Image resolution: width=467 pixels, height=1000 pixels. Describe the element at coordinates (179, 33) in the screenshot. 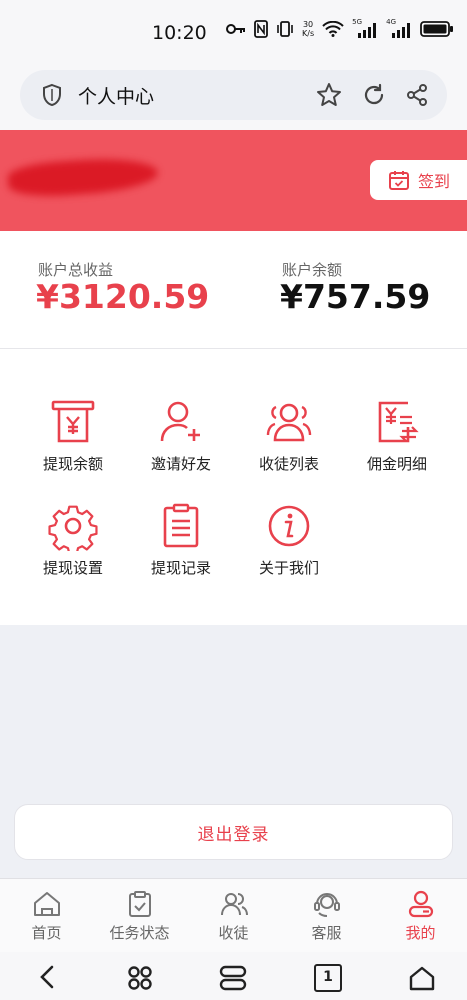

I see `status-time: 10:20` at that location.